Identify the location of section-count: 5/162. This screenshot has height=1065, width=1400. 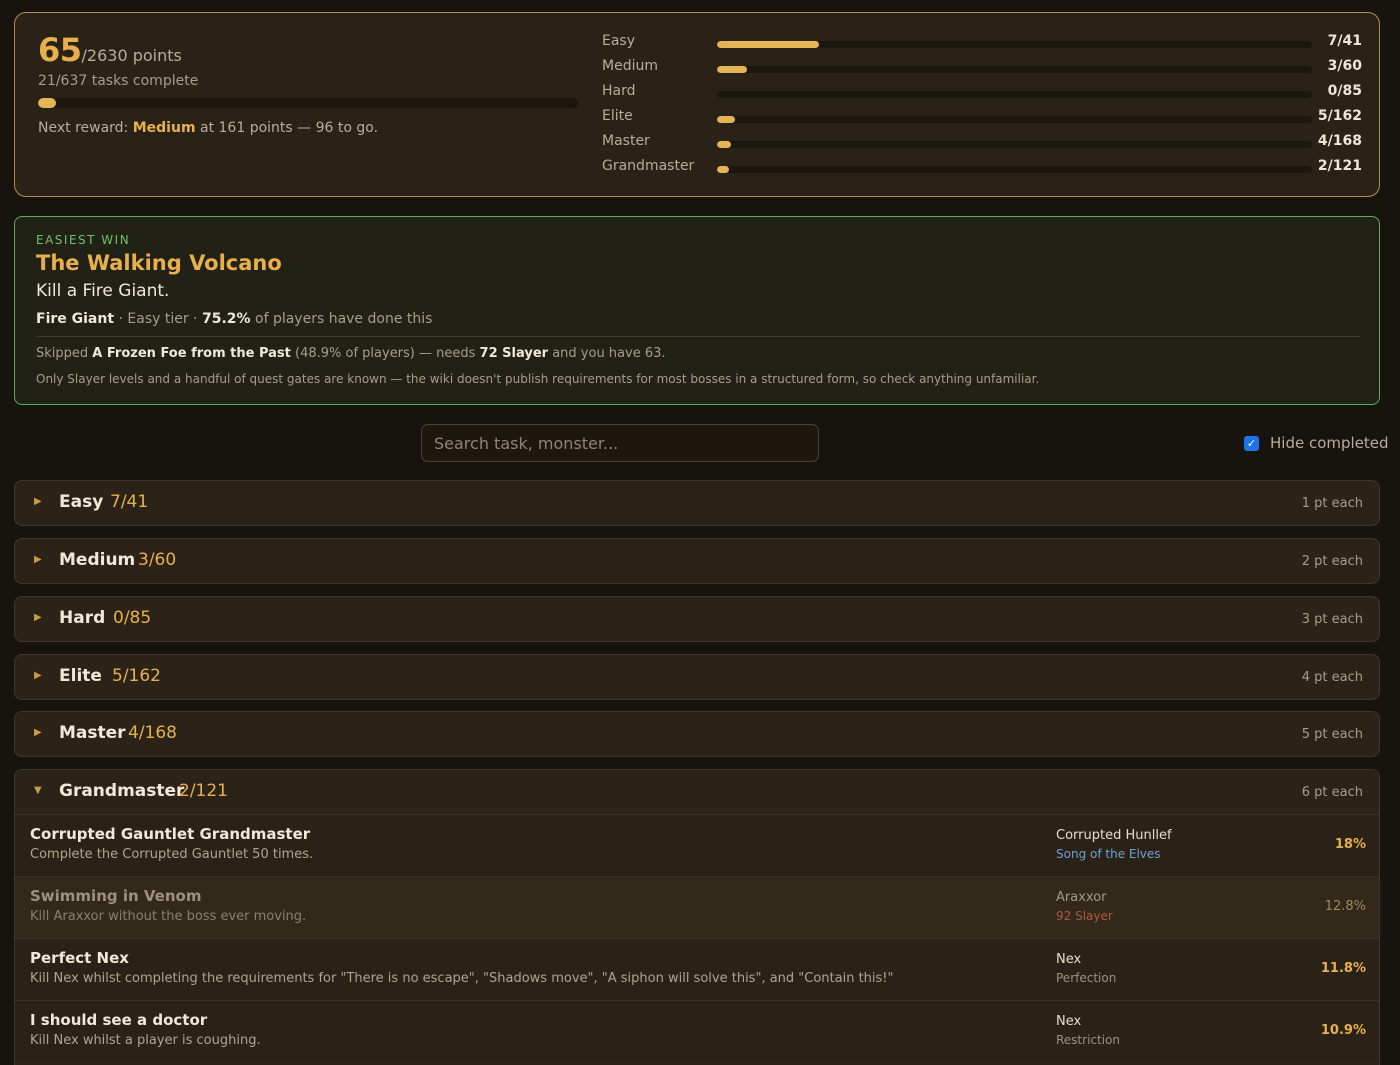
(136, 676).